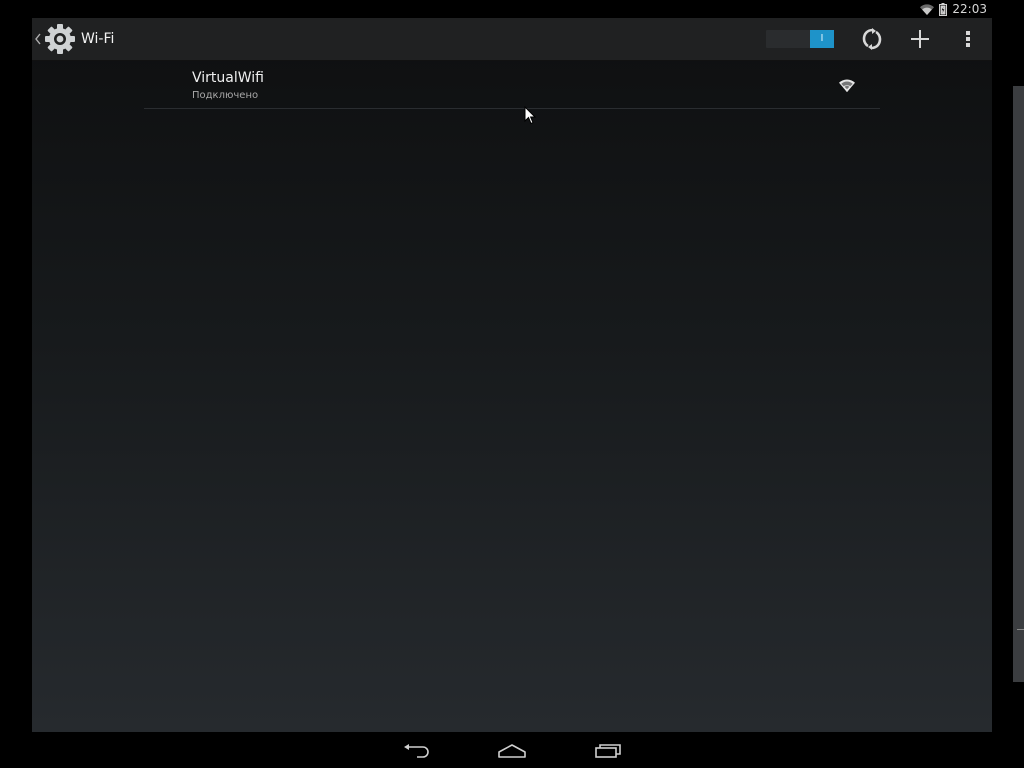 The image size is (1024, 768). Describe the element at coordinates (98, 39) in the screenshot. I see `page-title: Wi-Fi` at that location.